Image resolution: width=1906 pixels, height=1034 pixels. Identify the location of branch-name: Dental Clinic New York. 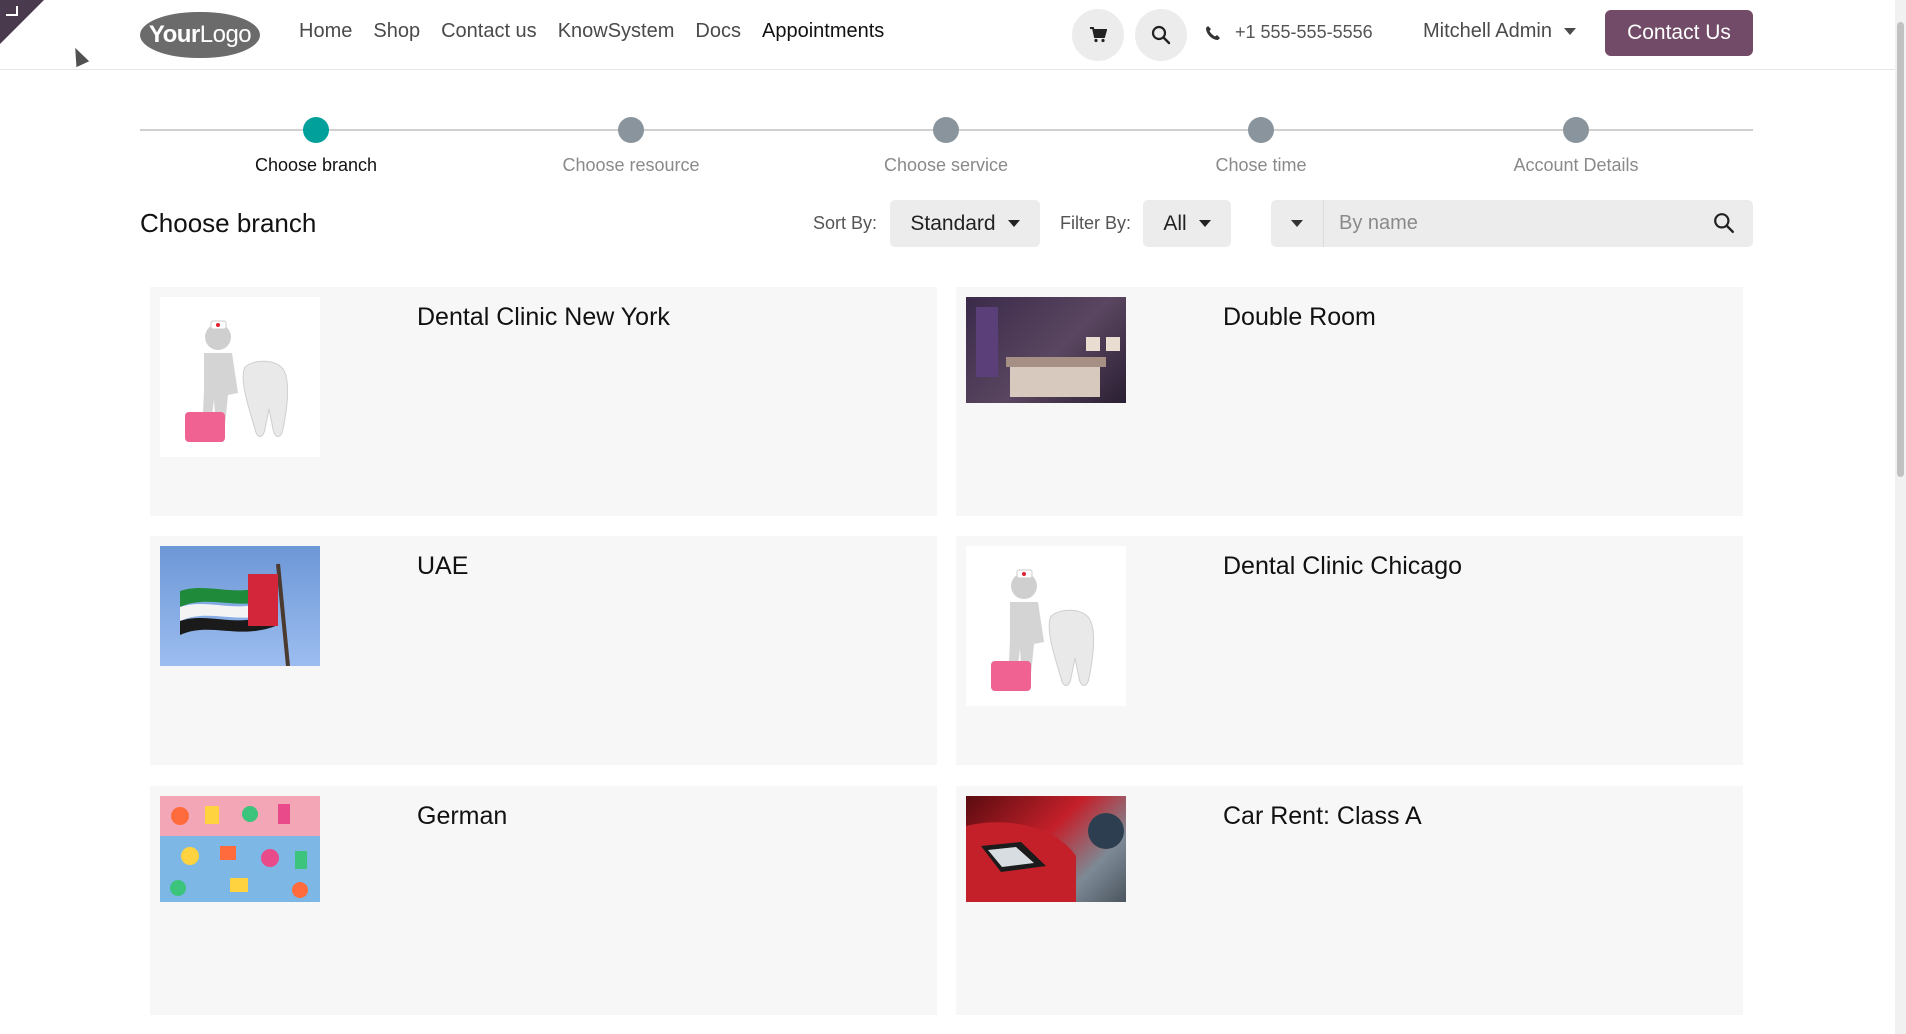
(543, 317).